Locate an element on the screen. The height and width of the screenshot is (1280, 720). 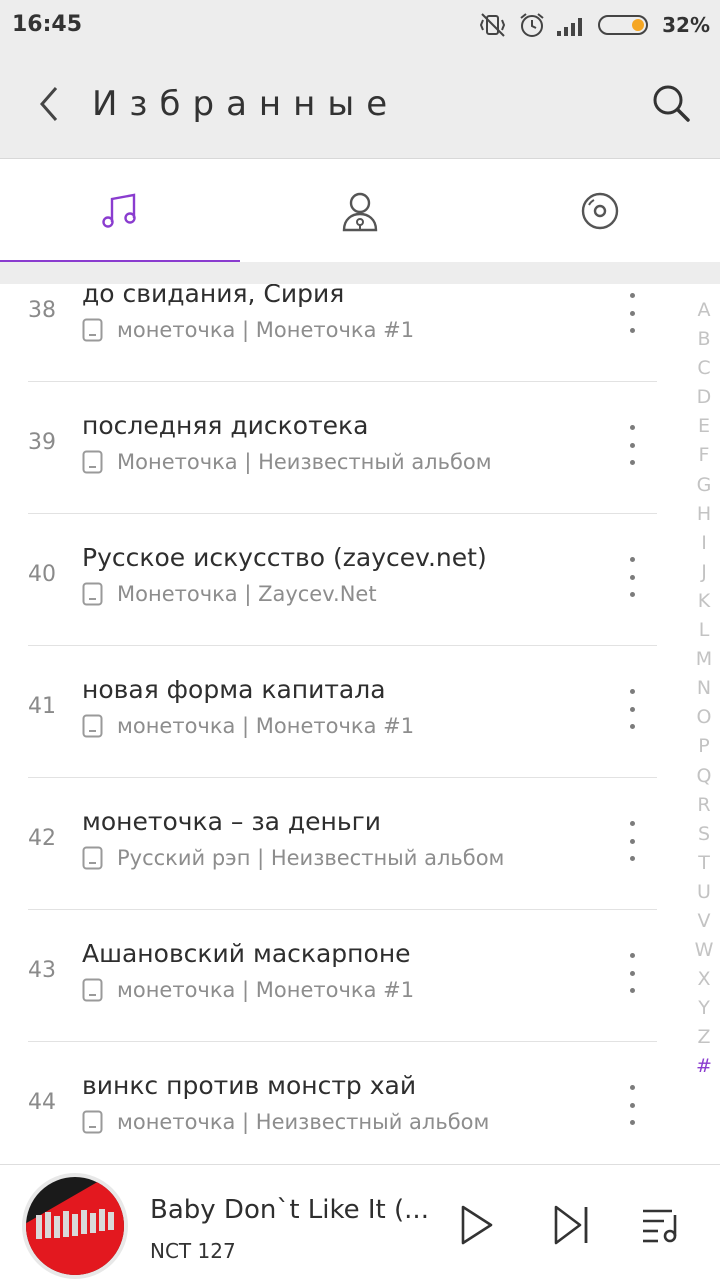
alphabet-letter: V is located at coordinates (704, 921).